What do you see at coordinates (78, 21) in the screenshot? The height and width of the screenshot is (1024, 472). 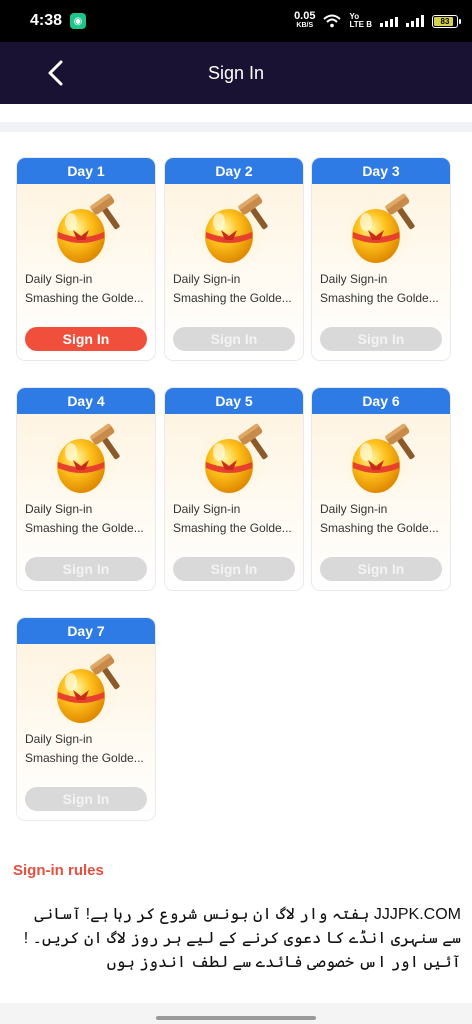 I see `chat-app-icon: ◉` at bounding box center [78, 21].